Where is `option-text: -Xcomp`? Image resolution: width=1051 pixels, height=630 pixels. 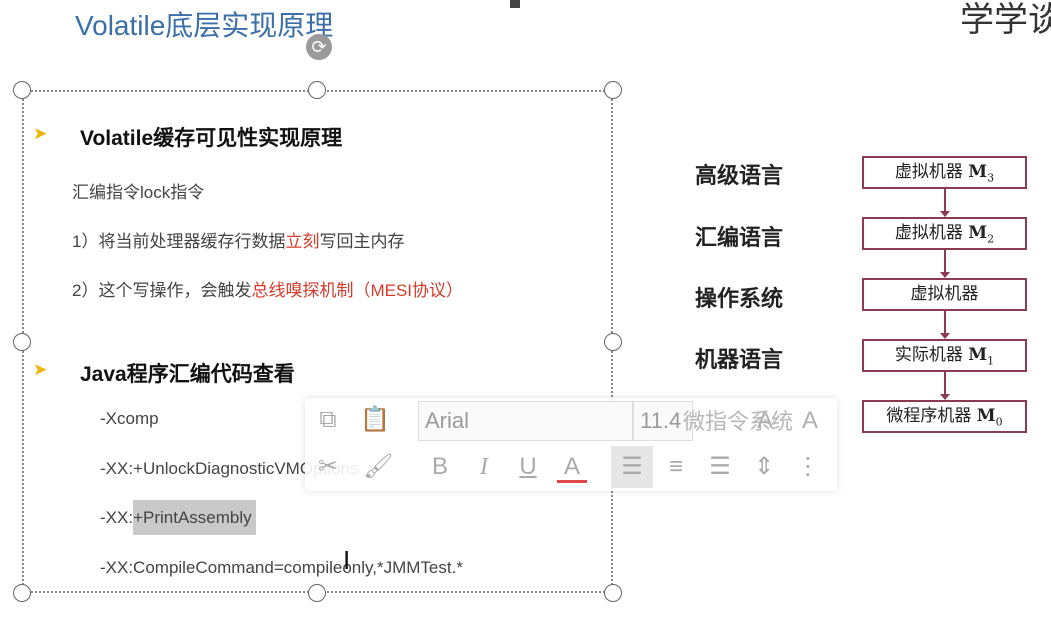
option-text: -Xcomp is located at coordinates (129, 418).